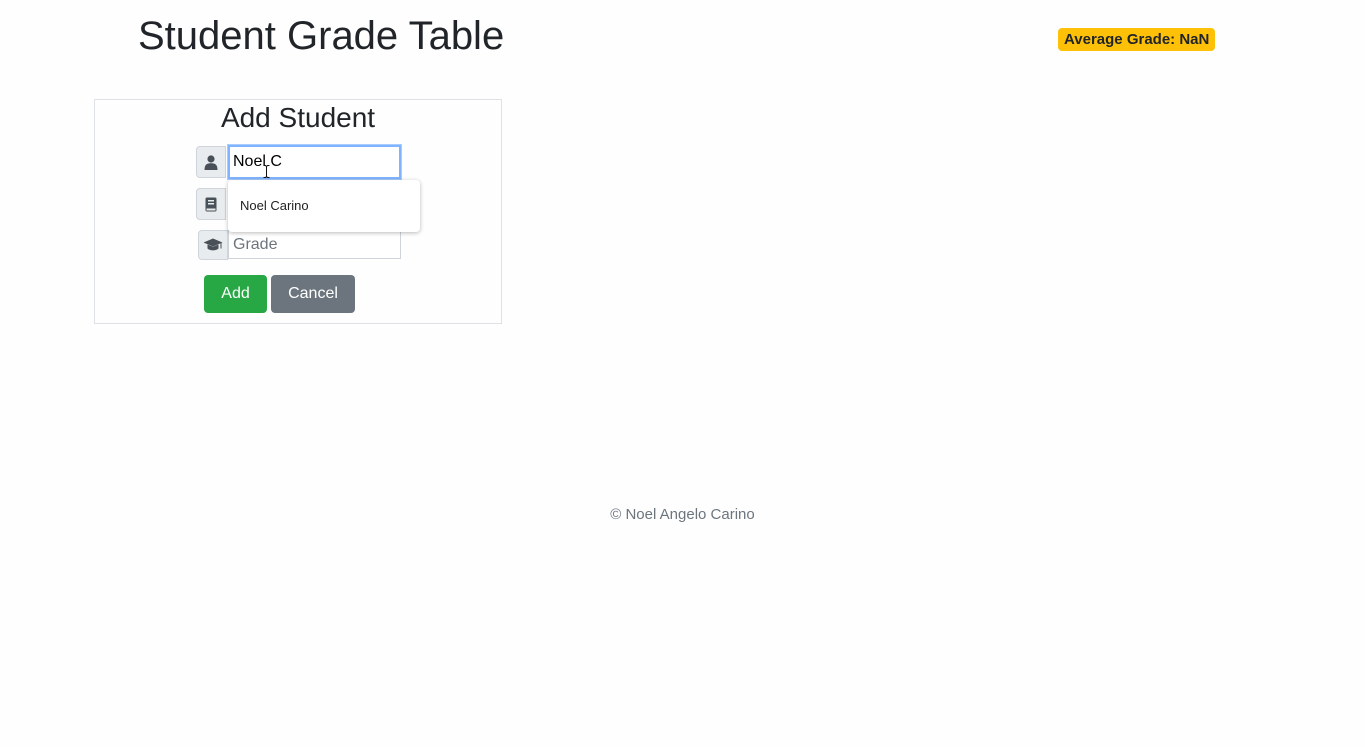 The width and height of the screenshot is (1365, 747). Describe the element at coordinates (324, 206) in the screenshot. I see `autocomplete-dropdown: Noel Carino` at that location.